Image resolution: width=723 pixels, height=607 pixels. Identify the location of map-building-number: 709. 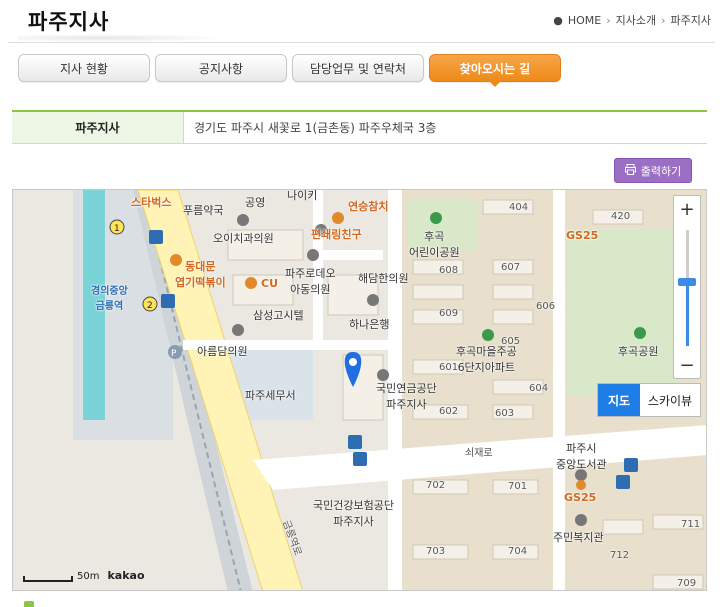
(687, 583).